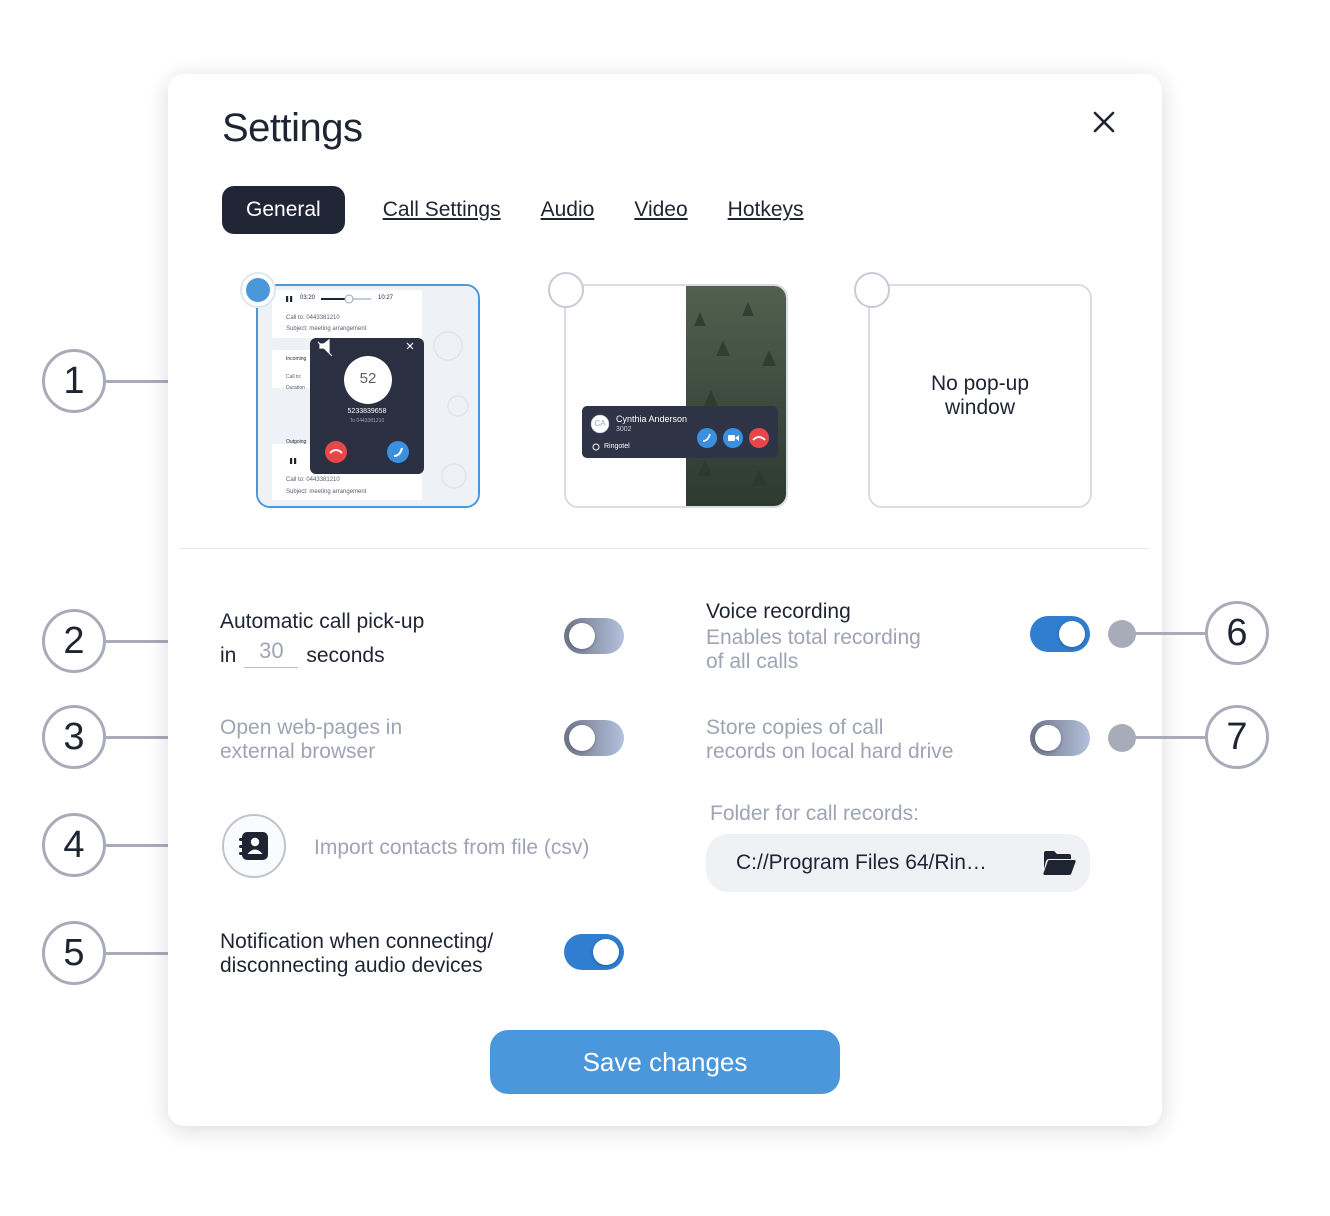 Image resolution: width=1330 pixels, height=1216 pixels. I want to click on callout-7-dot, so click(1122, 738).